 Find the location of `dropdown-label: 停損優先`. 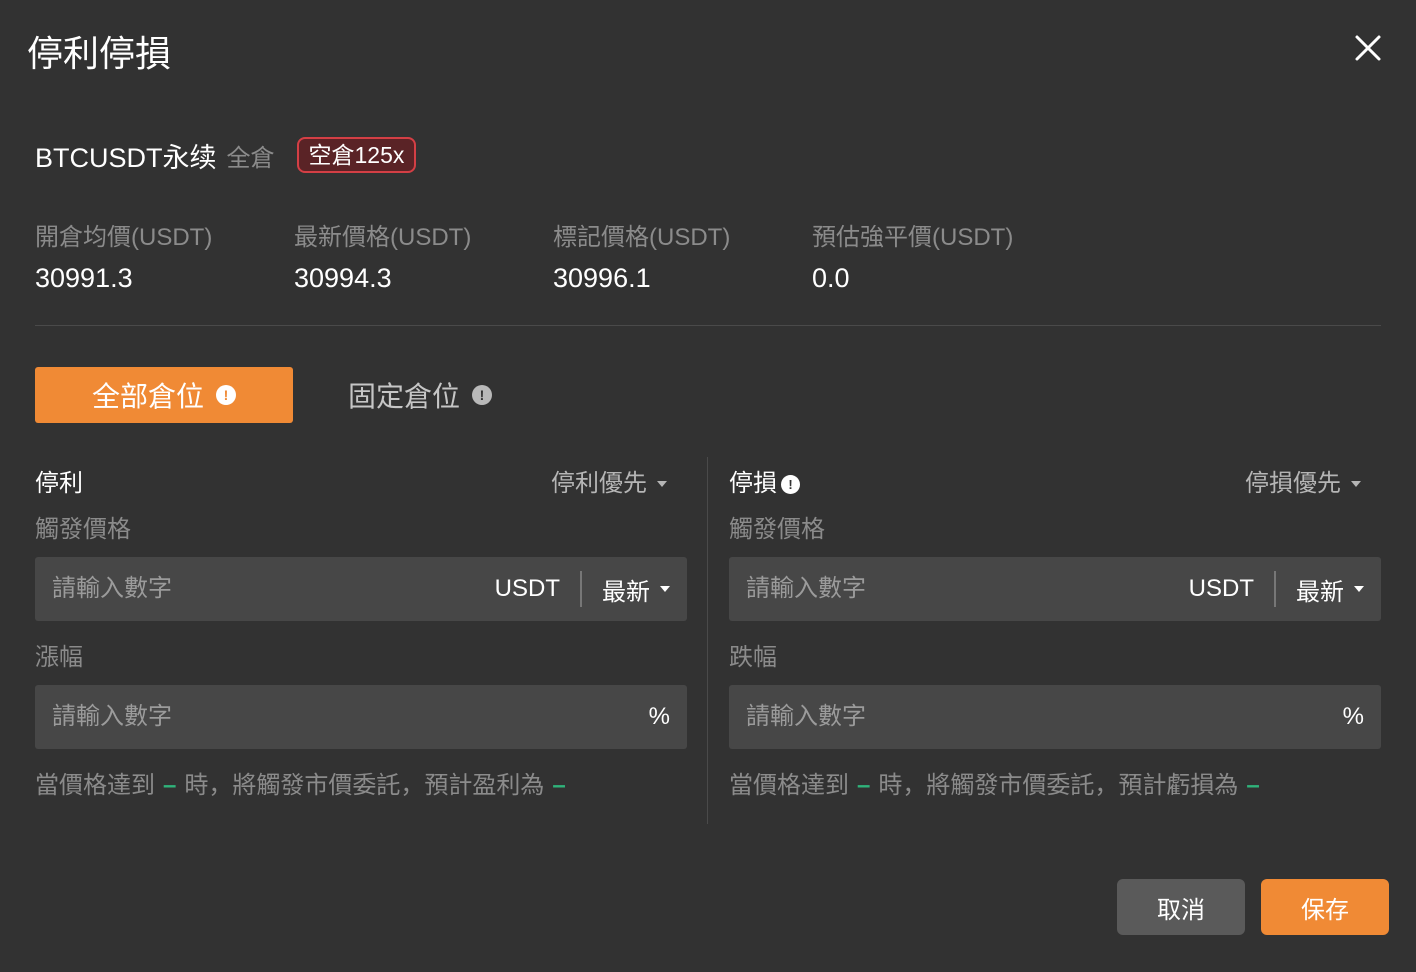

dropdown-label: 停損優先 is located at coordinates (1293, 483).